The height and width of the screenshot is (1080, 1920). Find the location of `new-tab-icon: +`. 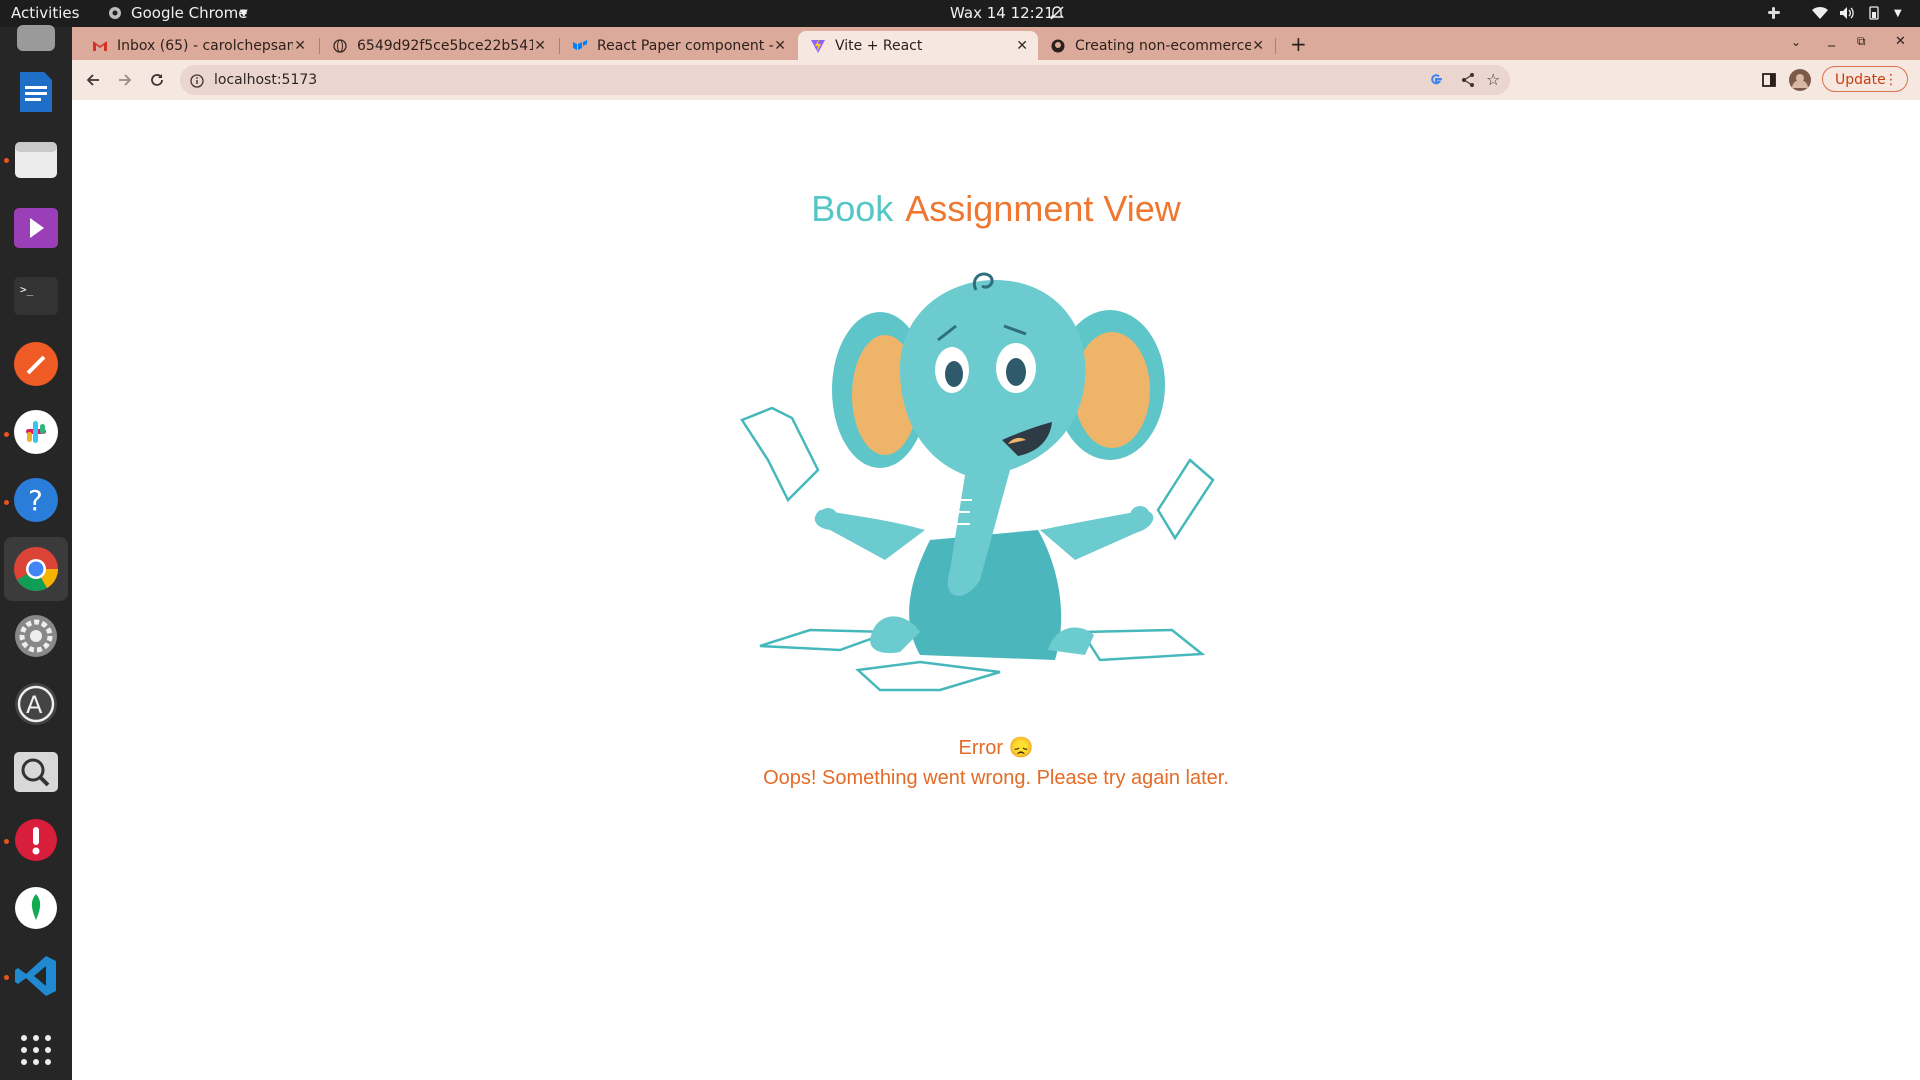

new-tab-icon: + is located at coordinates (1298, 44).